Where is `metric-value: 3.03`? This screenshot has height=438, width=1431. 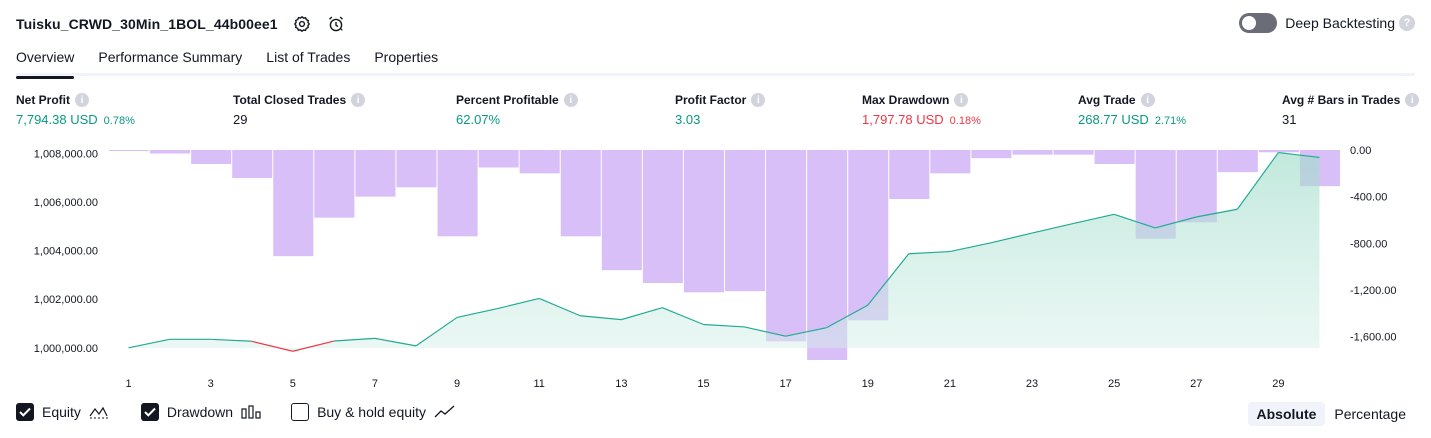 metric-value: 3.03 is located at coordinates (688, 119).